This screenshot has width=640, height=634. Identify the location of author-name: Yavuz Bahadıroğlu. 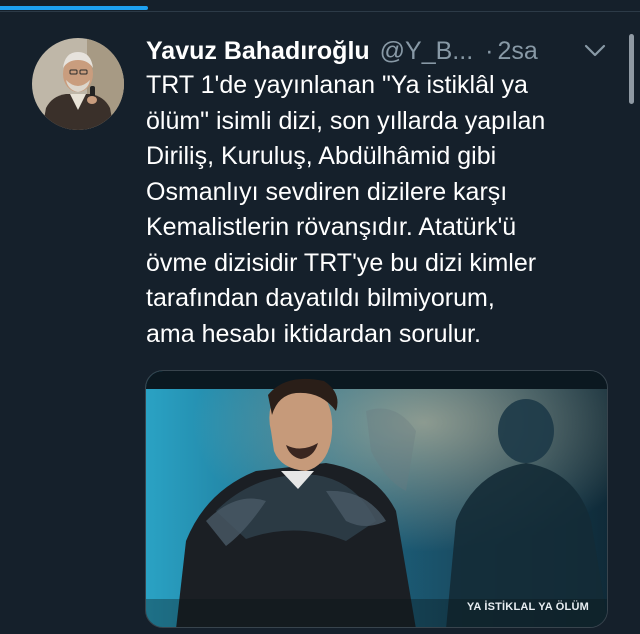
(258, 51).